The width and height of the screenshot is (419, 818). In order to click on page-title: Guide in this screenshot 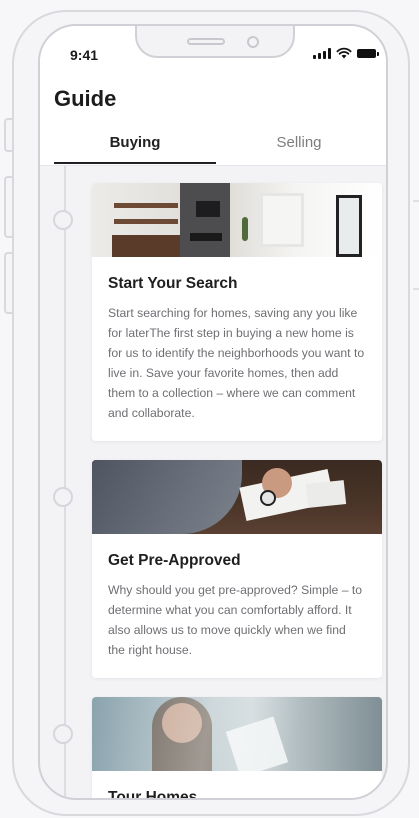, I will do `click(85, 98)`.